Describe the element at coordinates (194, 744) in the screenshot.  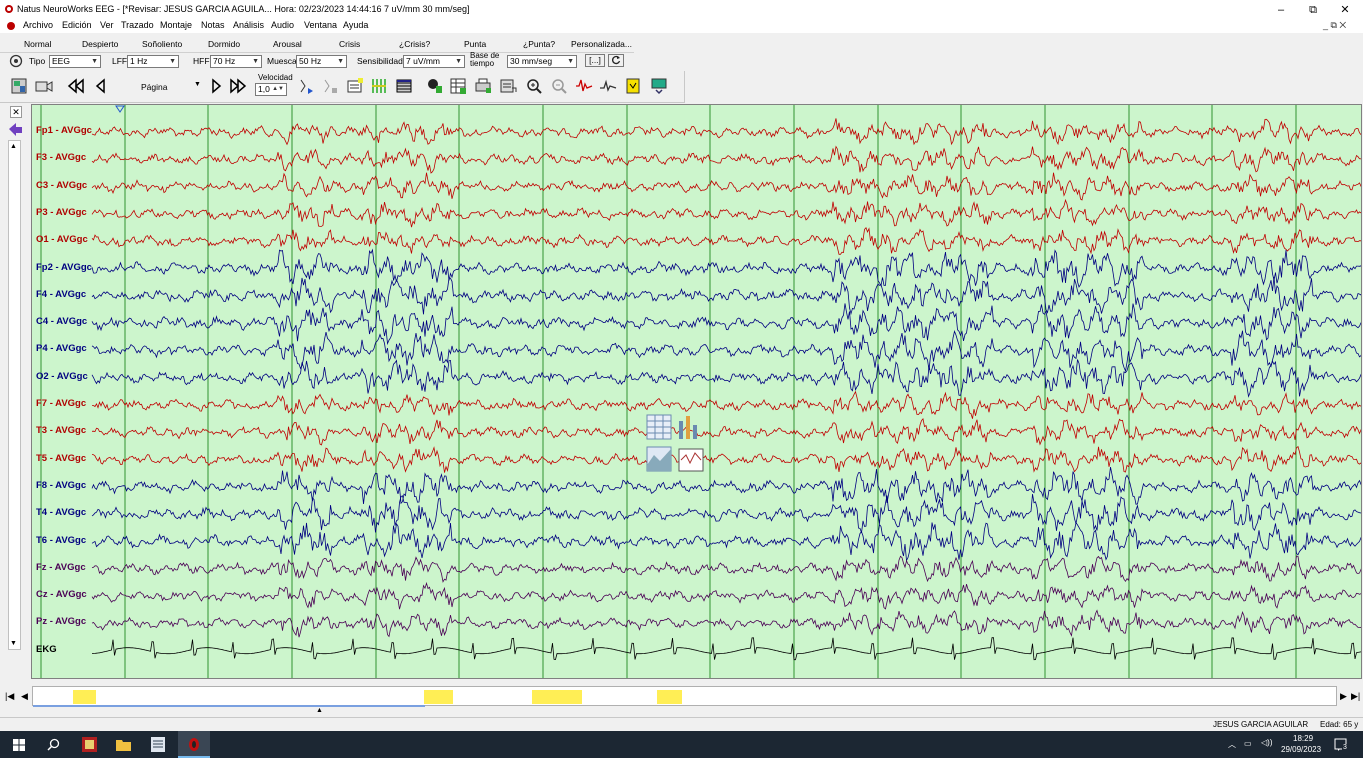
I see `taskbar-active-app` at that location.